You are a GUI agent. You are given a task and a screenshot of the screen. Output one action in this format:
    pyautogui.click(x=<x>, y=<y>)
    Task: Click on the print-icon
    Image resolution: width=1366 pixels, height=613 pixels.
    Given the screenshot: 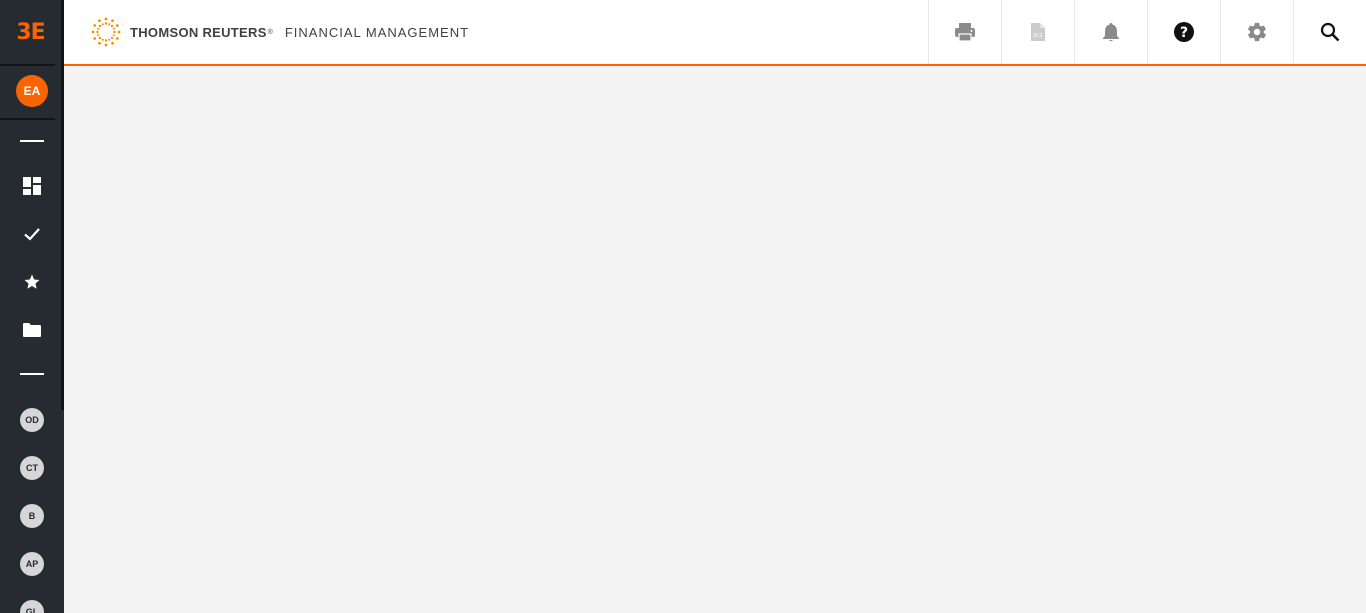 What is the action you would take?
    pyautogui.click(x=965, y=32)
    